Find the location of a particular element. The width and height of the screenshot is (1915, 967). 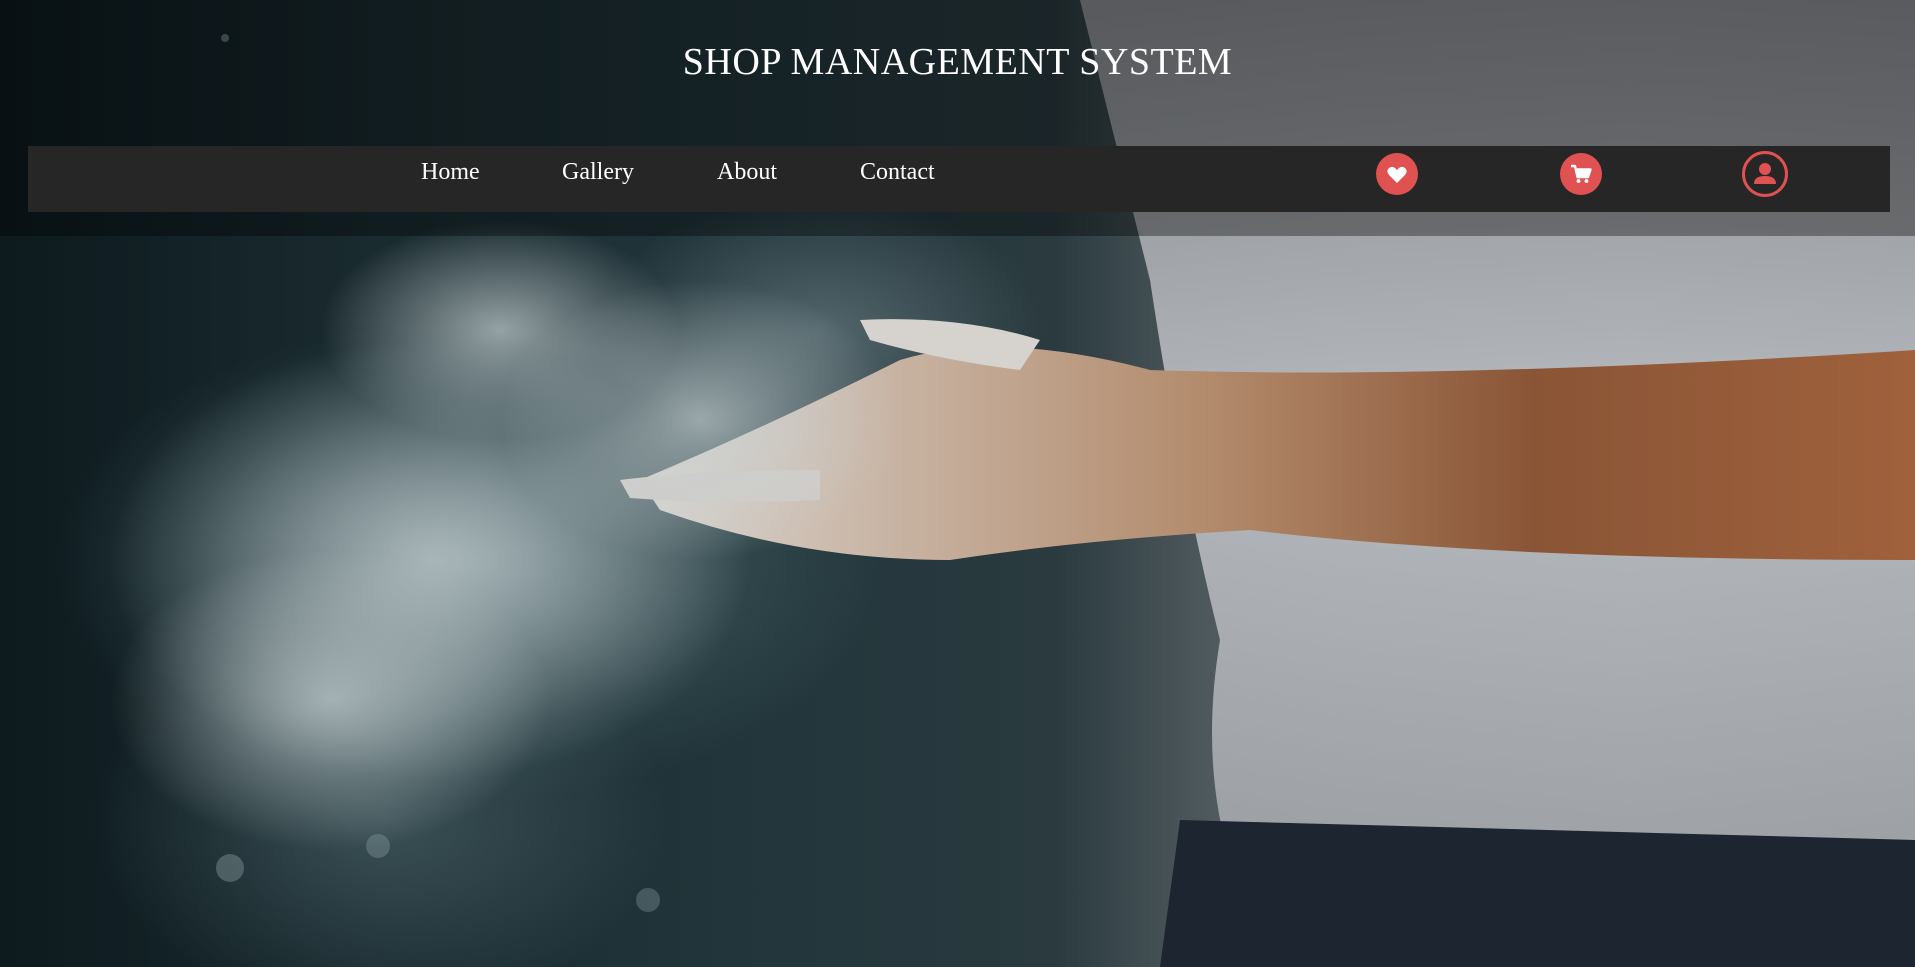

user-icon is located at coordinates (1765, 173).